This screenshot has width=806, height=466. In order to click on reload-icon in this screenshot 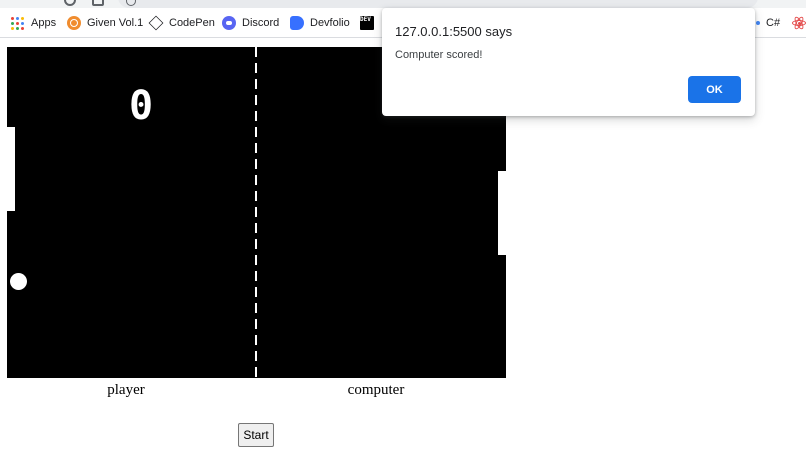, I will do `click(70, 3)`.